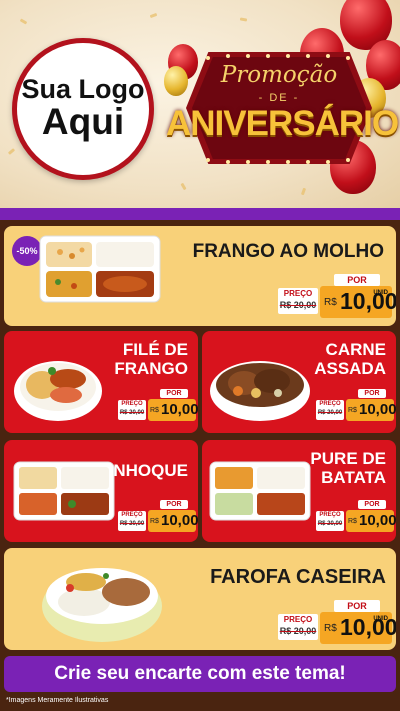 This screenshot has width=400, height=711. Describe the element at coordinates (58, 391) in the screenshot. I see `plate-meal-image` at that location.